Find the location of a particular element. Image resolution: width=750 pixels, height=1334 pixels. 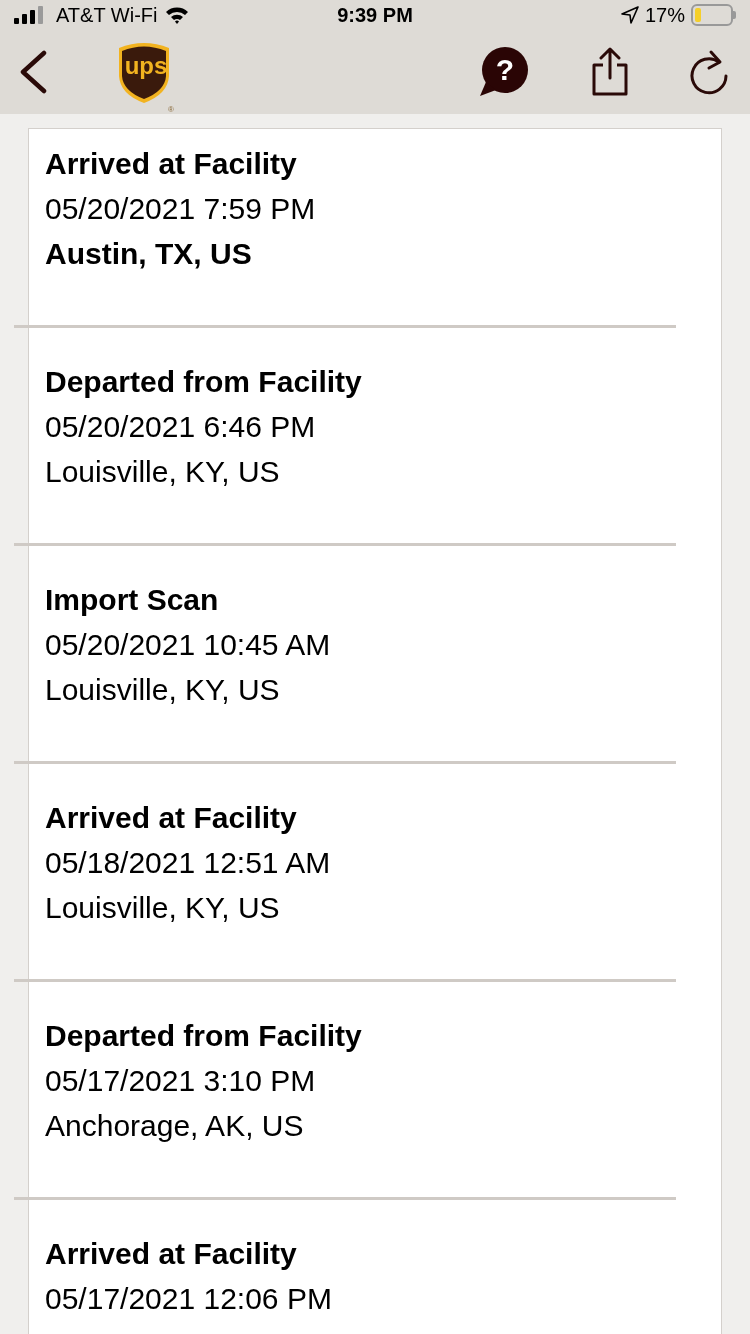

event-datetime: 05/20/2021 6:46 PM is located at coordinates (181, 427).